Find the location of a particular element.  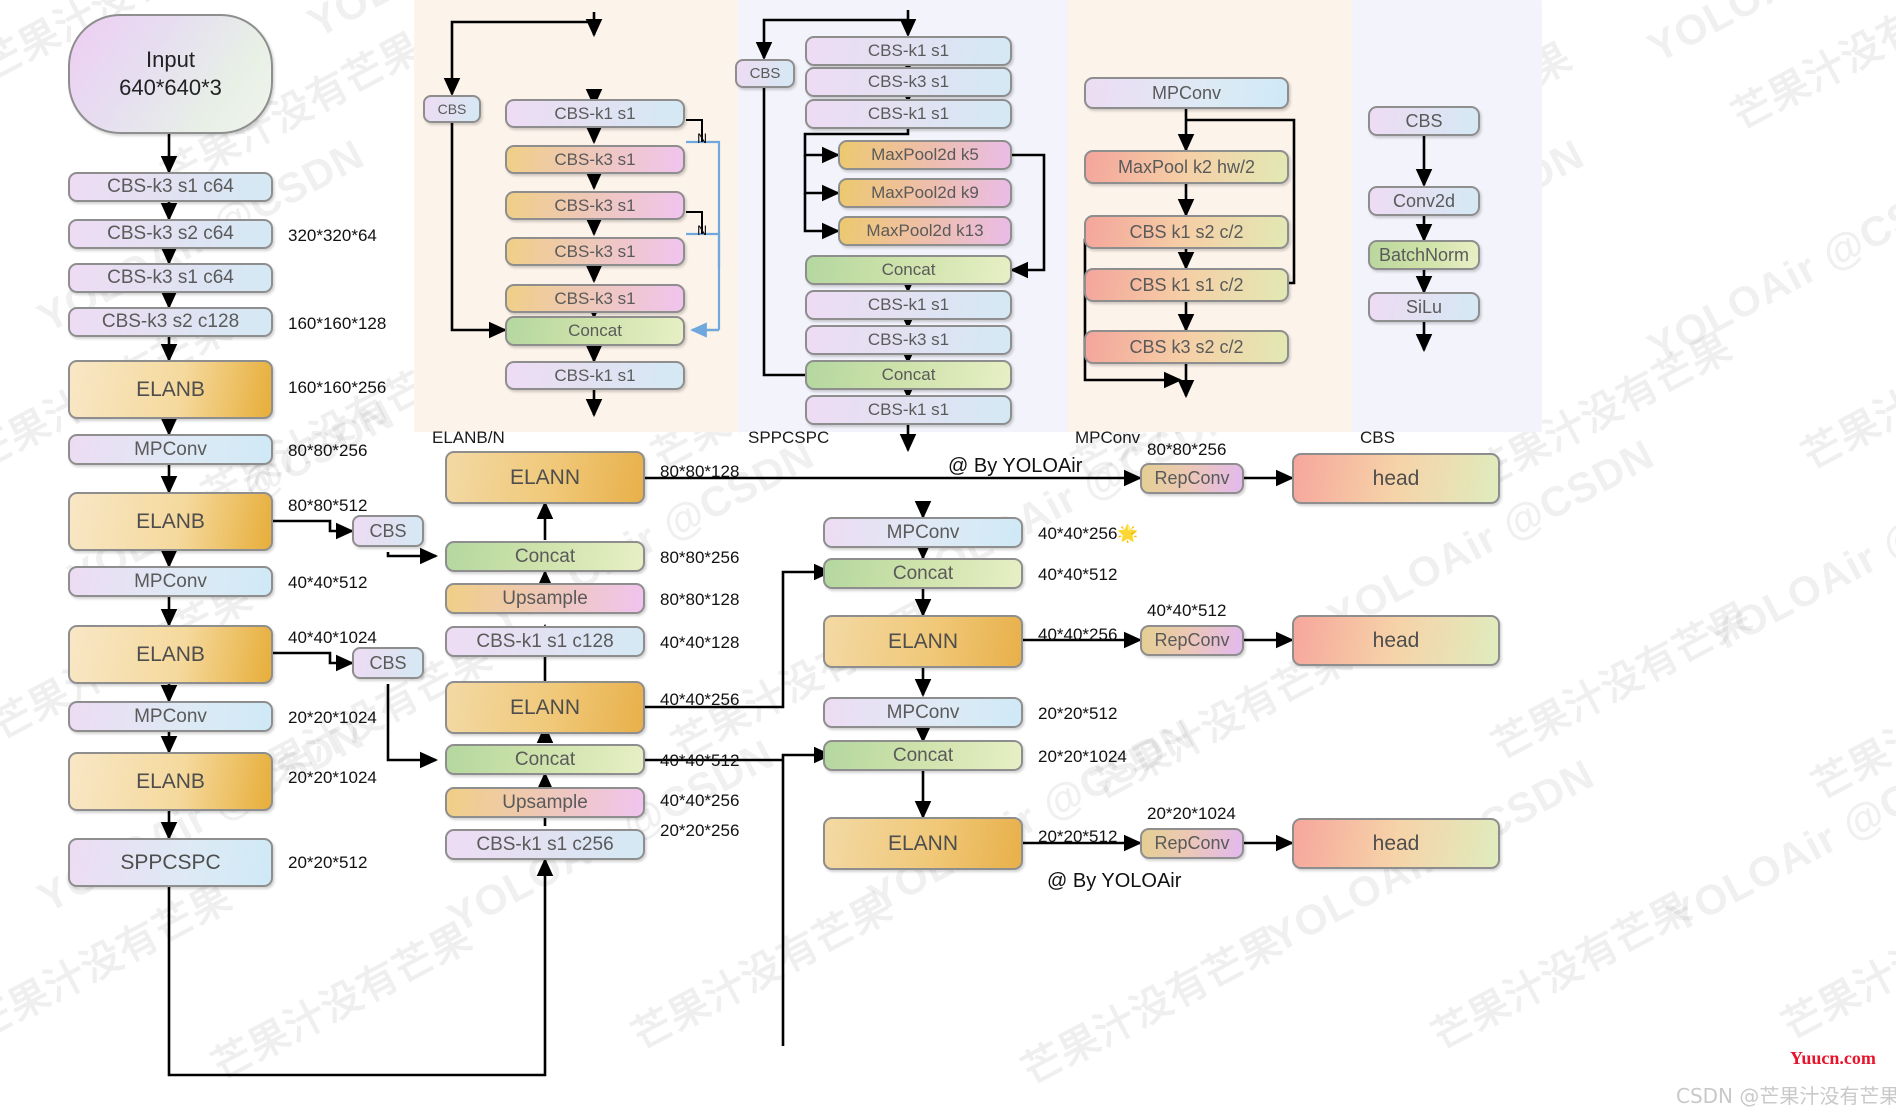

credit-by-top: @ By YOLOAir is located at coordinates (1015, 466).